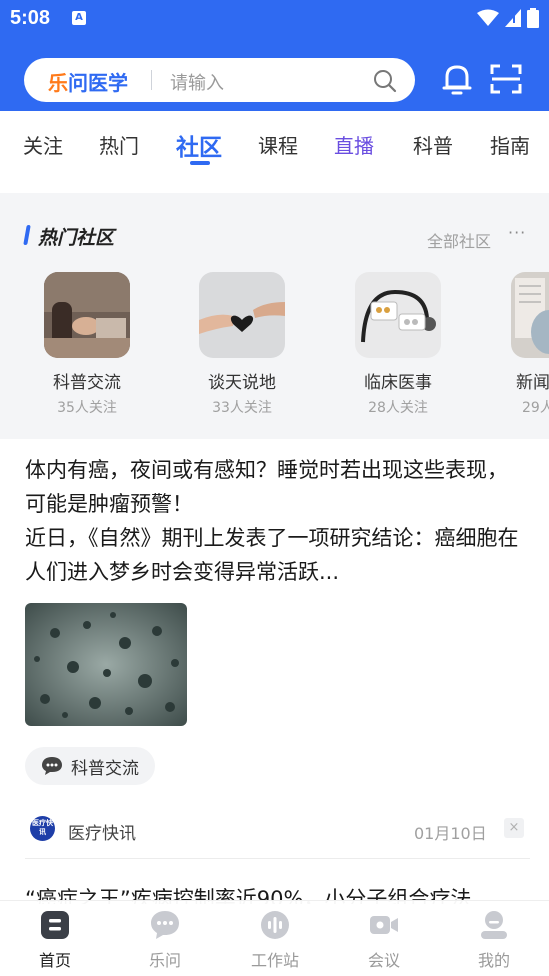 The height and width of the screenshot is (976, 549). I want to click on community-followers: 28人关注, so click(398, 408).